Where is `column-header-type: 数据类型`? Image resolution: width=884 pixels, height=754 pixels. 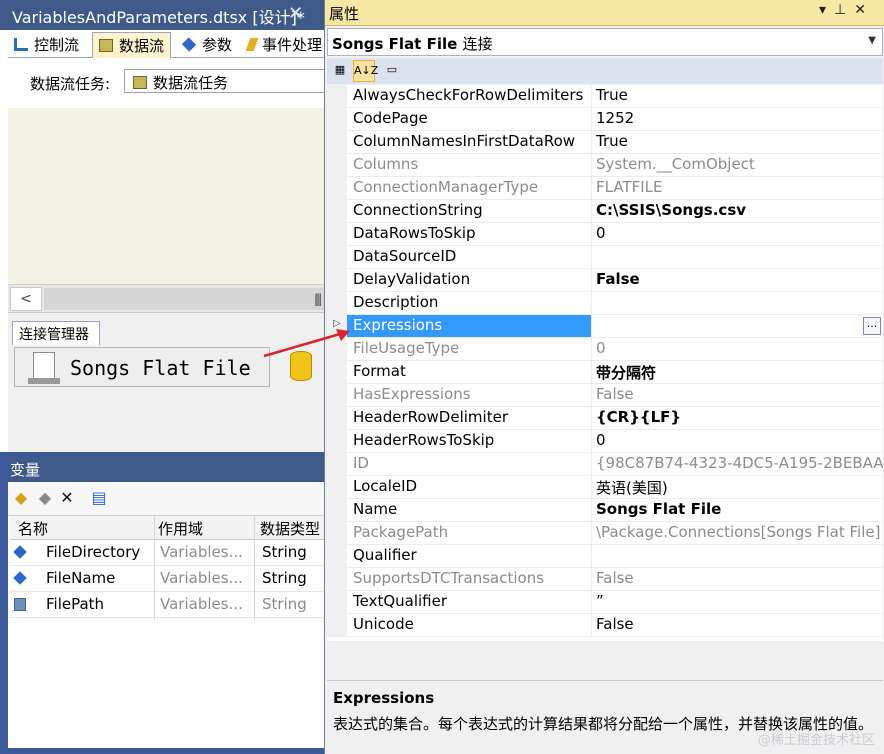 column-header-type: 数据类型 is located at coordinates (290, 528).